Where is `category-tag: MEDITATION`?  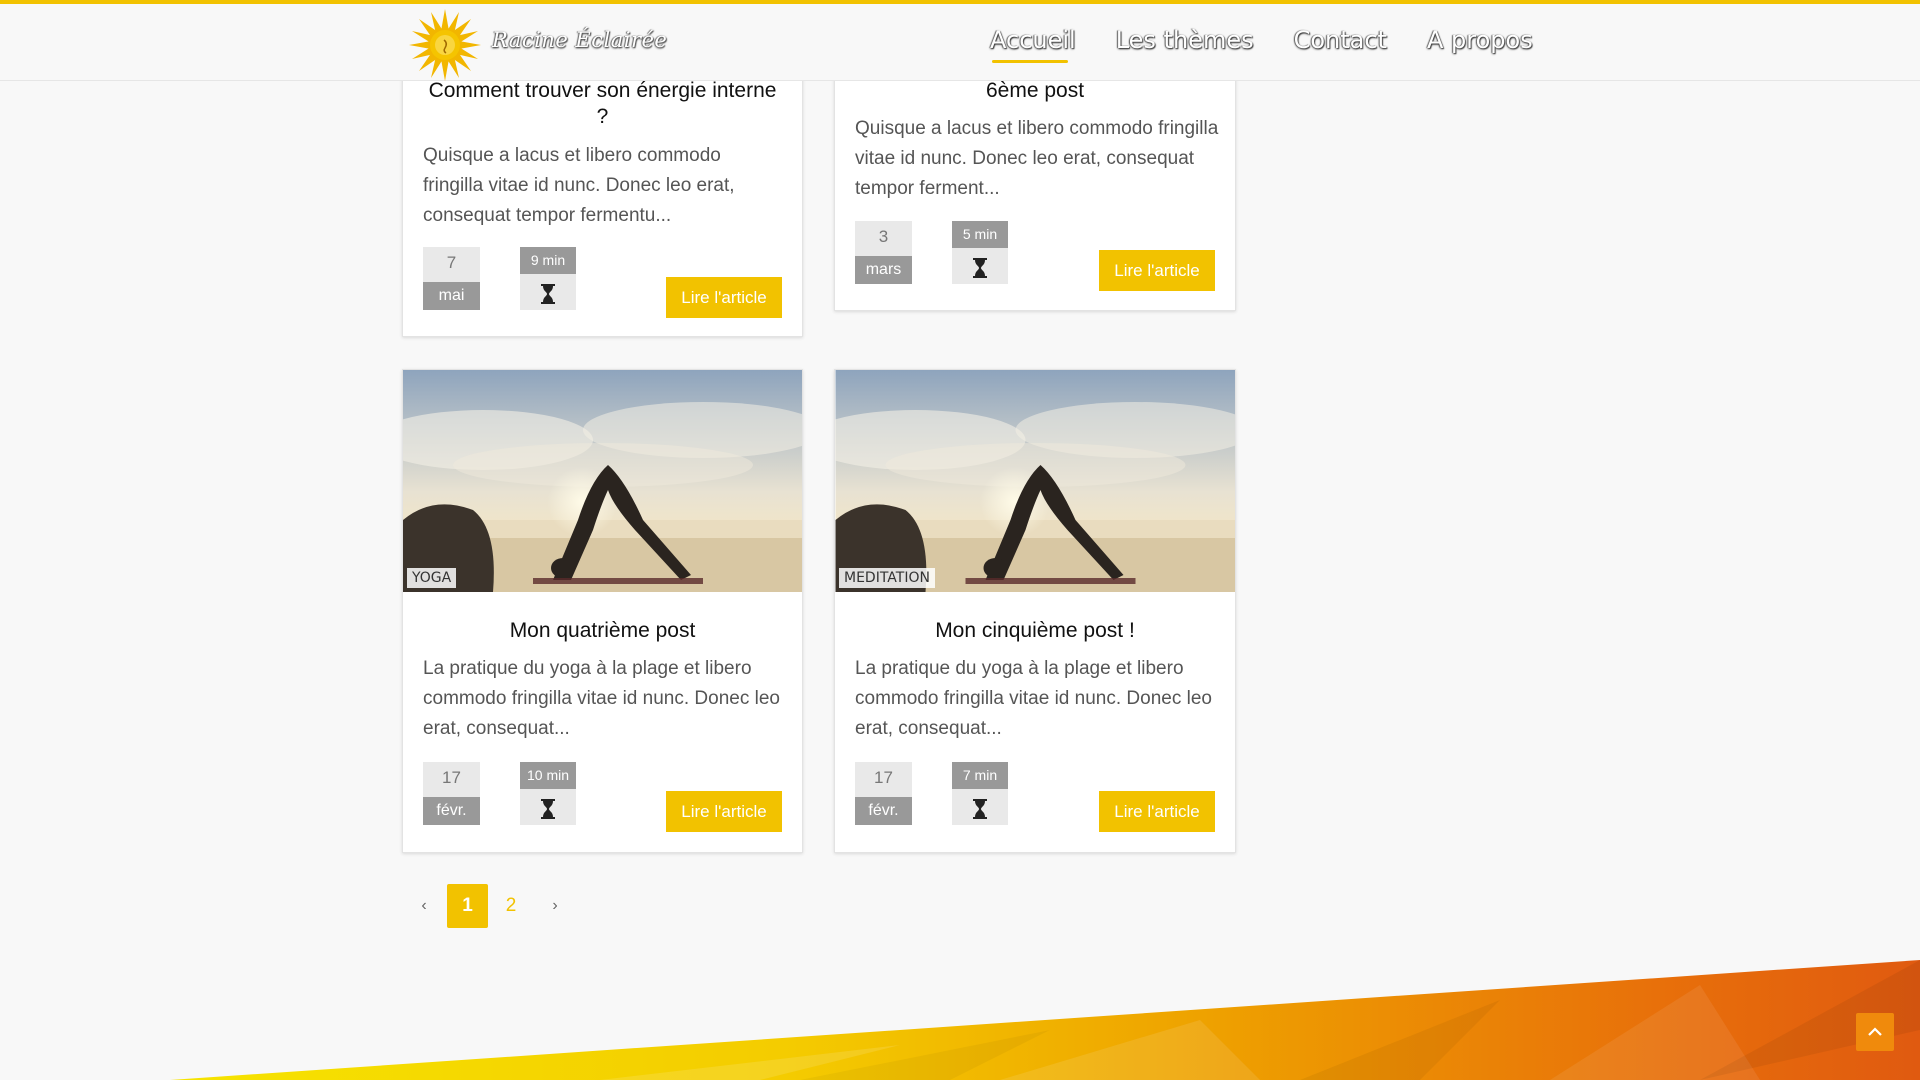 category-tag: MEDITATION is located at coordinates (887, 578).